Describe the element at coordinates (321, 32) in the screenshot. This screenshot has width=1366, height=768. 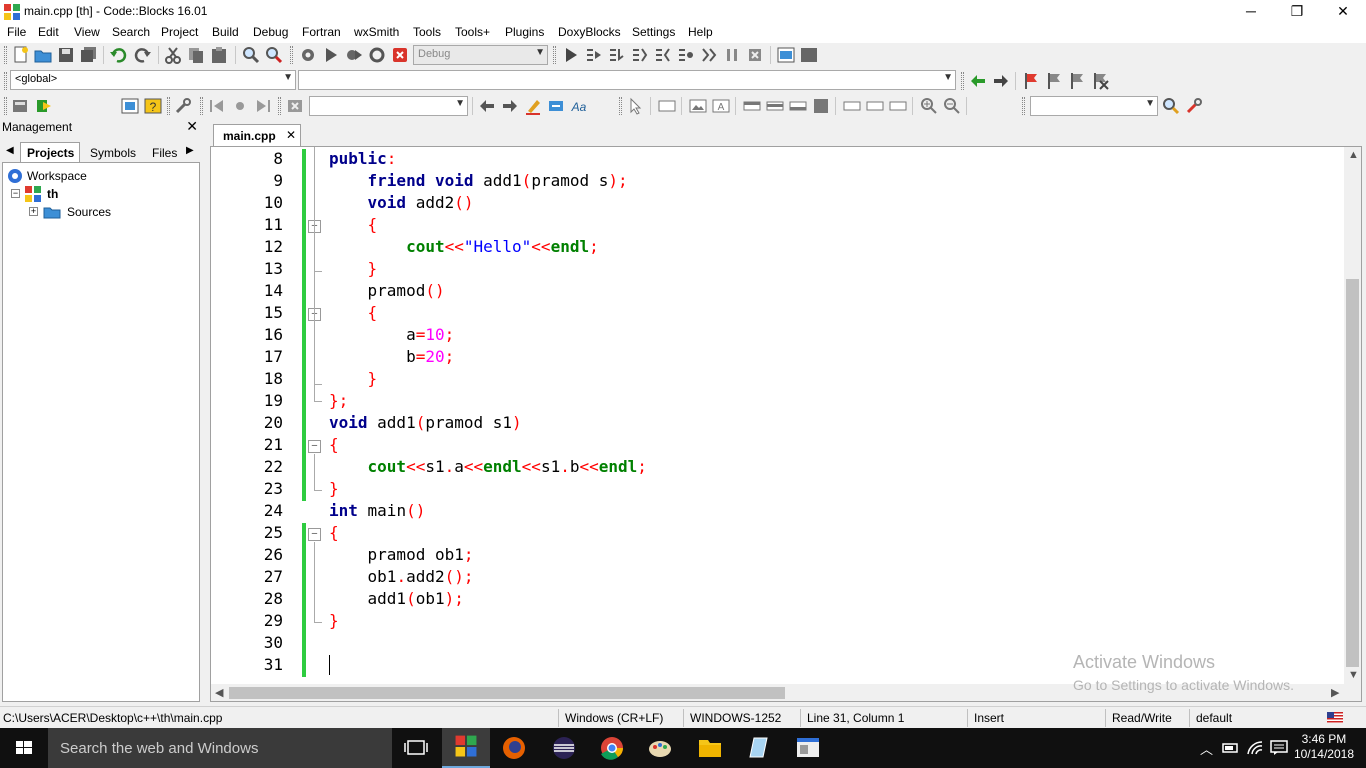
I see `menu-fortran: Fortran` at that location.